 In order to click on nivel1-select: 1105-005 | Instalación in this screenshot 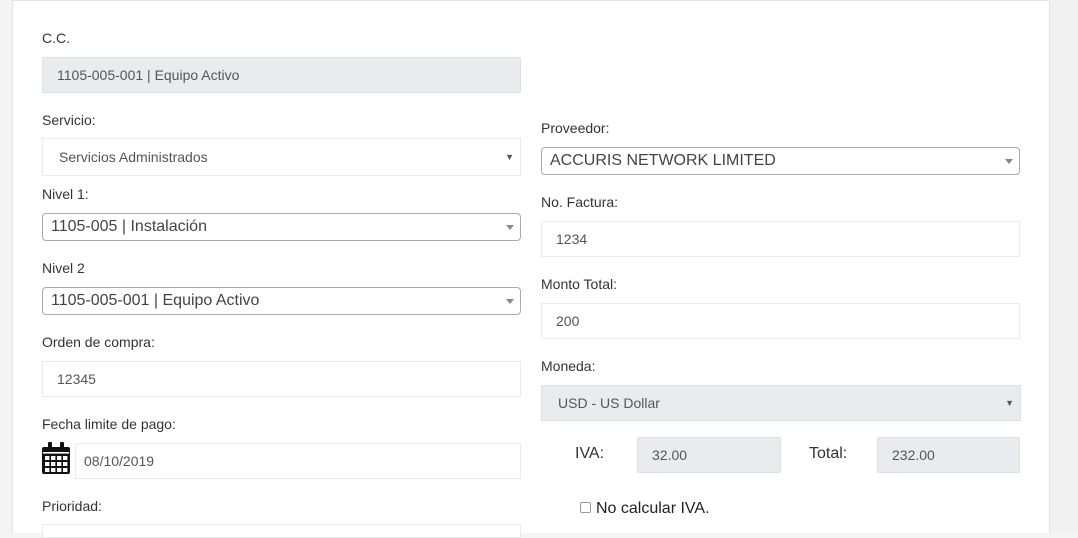, I will do `click(281, 227)`.